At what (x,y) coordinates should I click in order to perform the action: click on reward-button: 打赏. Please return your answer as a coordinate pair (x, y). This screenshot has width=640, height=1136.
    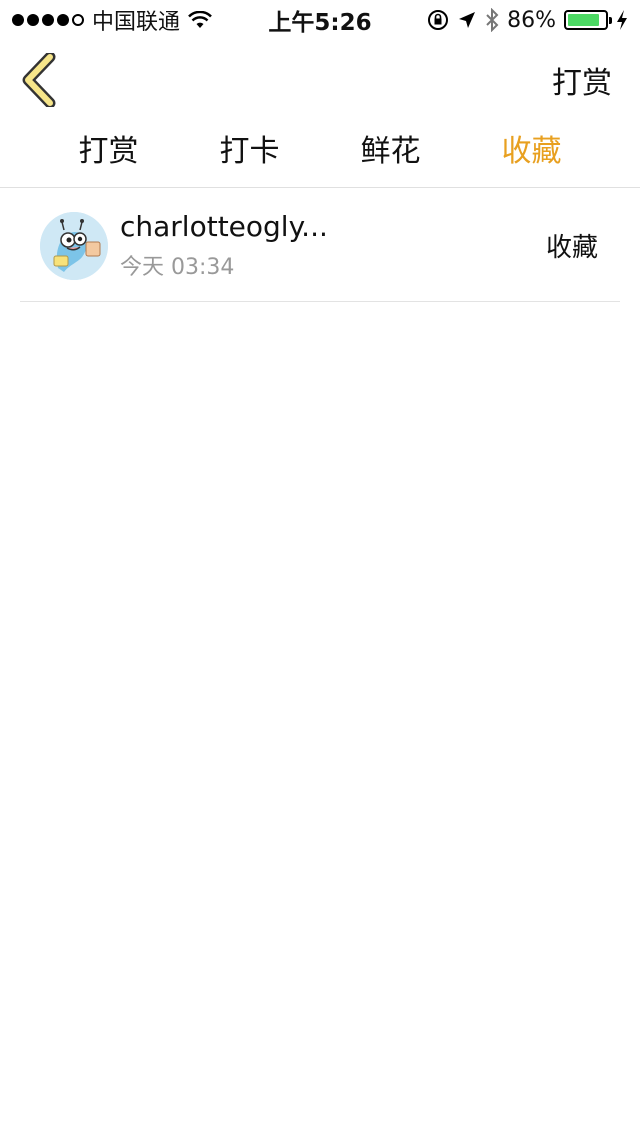
    Looking at the image, I should click on (582, 80).